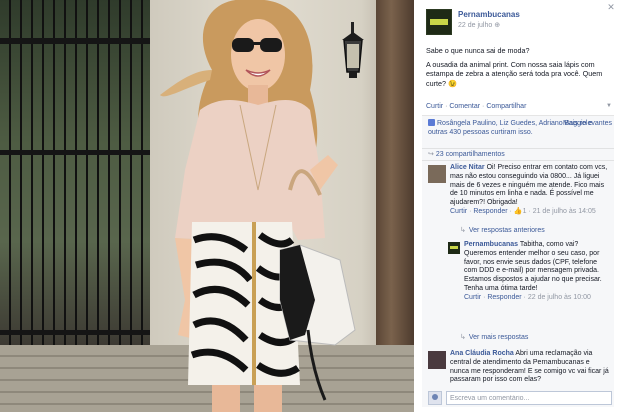 The height and width of the screenshot is (412, 620). I want to click on comment-author: Ana Cláudia Rocha, so click(482, 353).